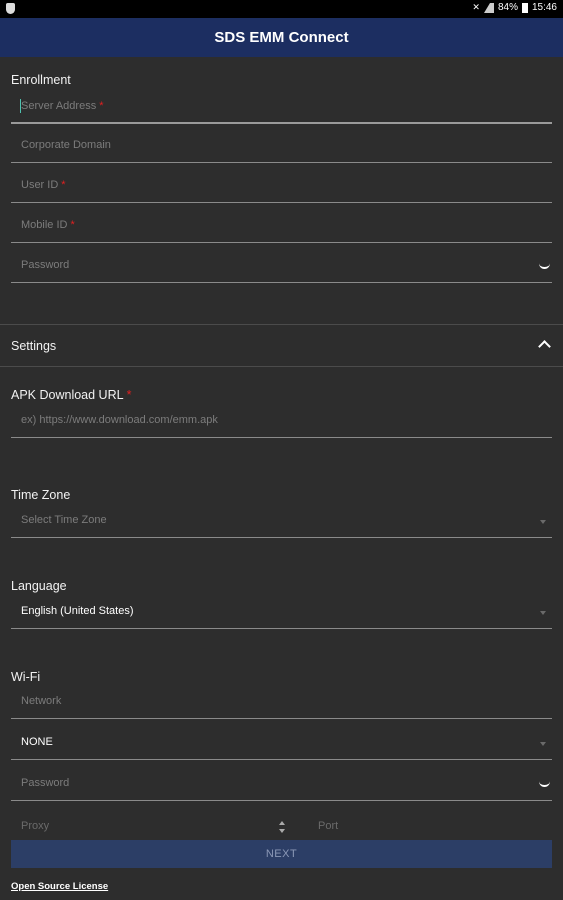 The image size is (563, 900). I want to click on user-id-placeholder: User ID *, so click(43, 185).